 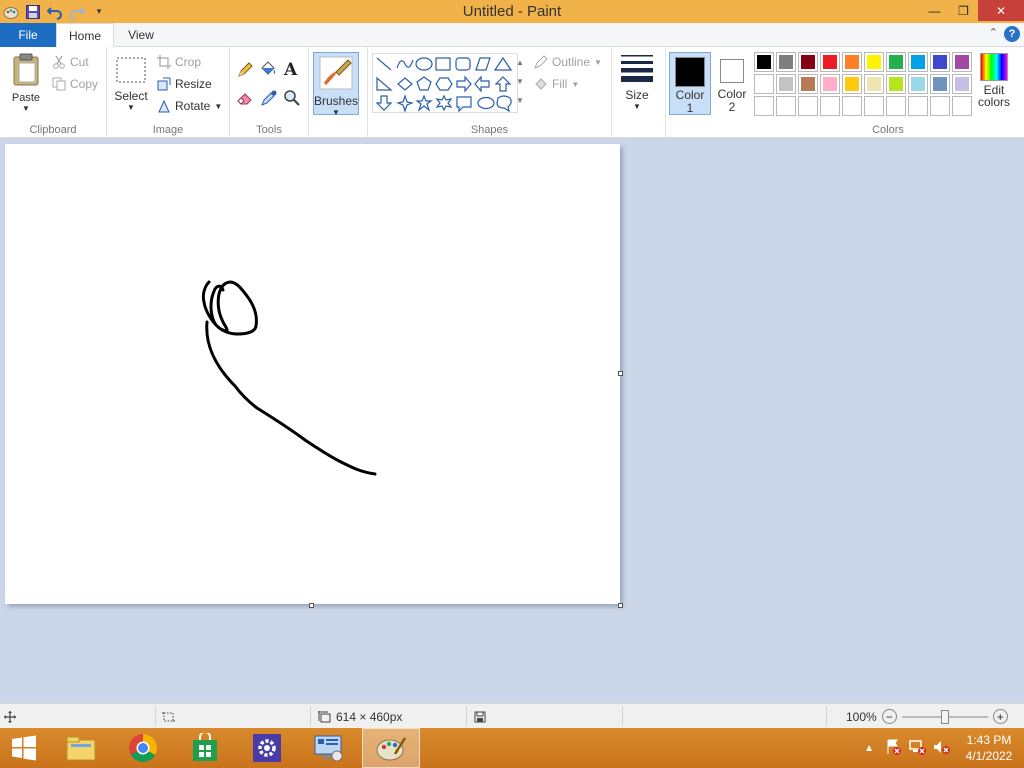 What do you see at coordinates (70, 62) in the screenshot?
I see `cut-button: Cut` at bounding box center [70, 62].